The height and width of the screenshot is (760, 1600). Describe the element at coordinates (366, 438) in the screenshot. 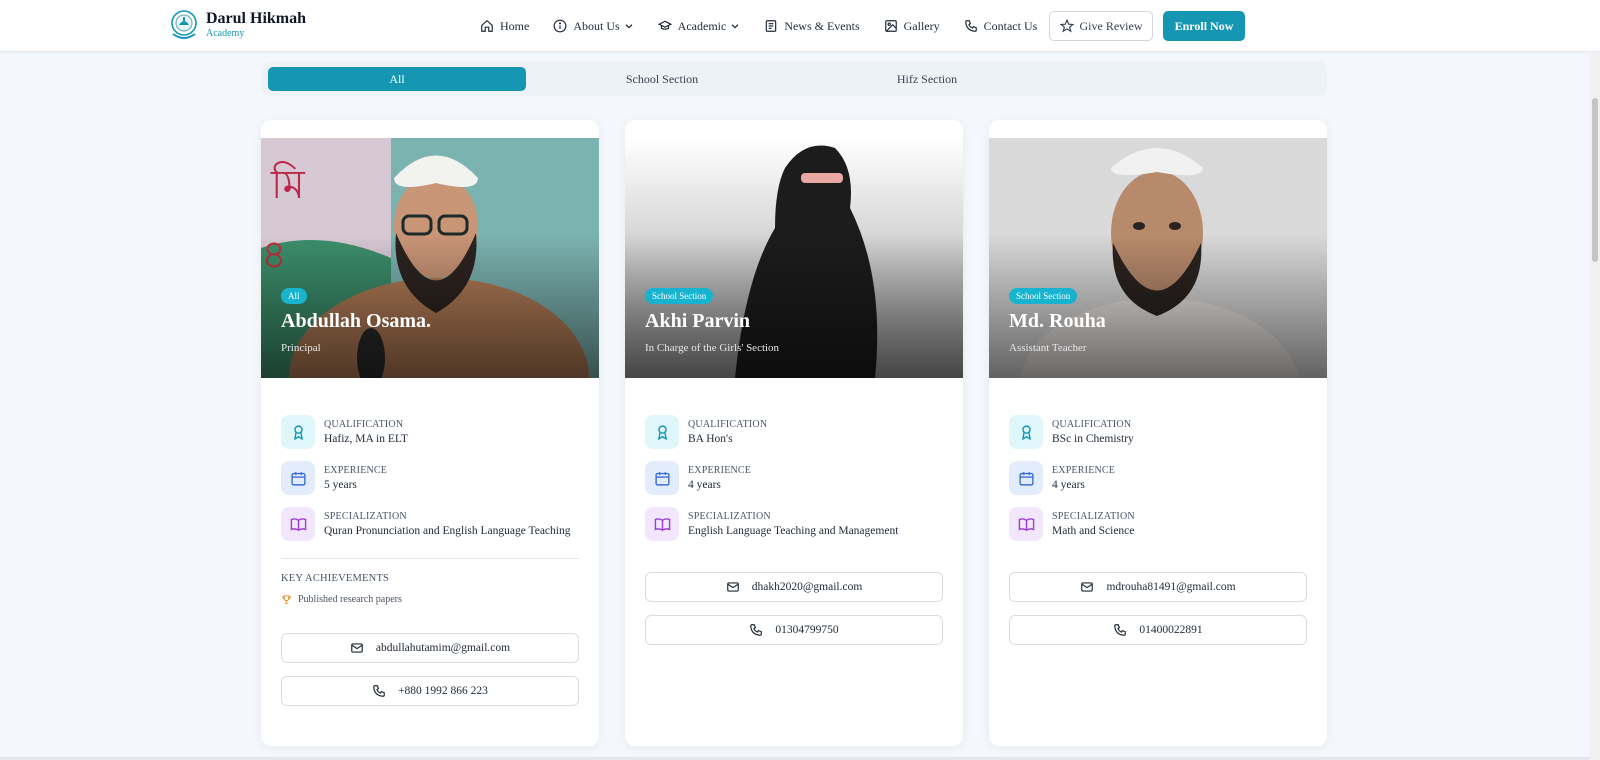

I see `qualification-value: Hafiz, MA in ELT` at that location.